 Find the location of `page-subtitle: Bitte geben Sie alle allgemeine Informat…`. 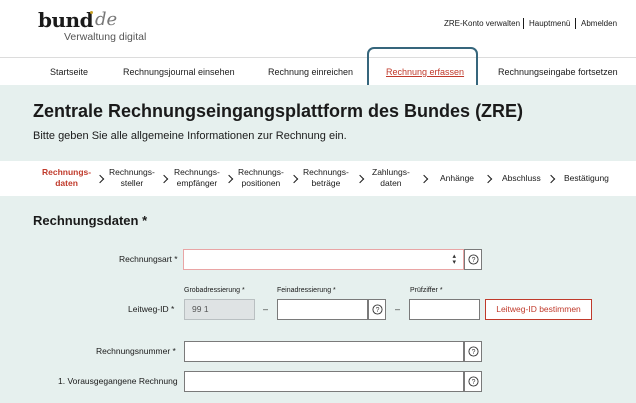

page-subtitle: Bitte geben Sie alle allgemeine Informat… is located at coordinates (190, 136).